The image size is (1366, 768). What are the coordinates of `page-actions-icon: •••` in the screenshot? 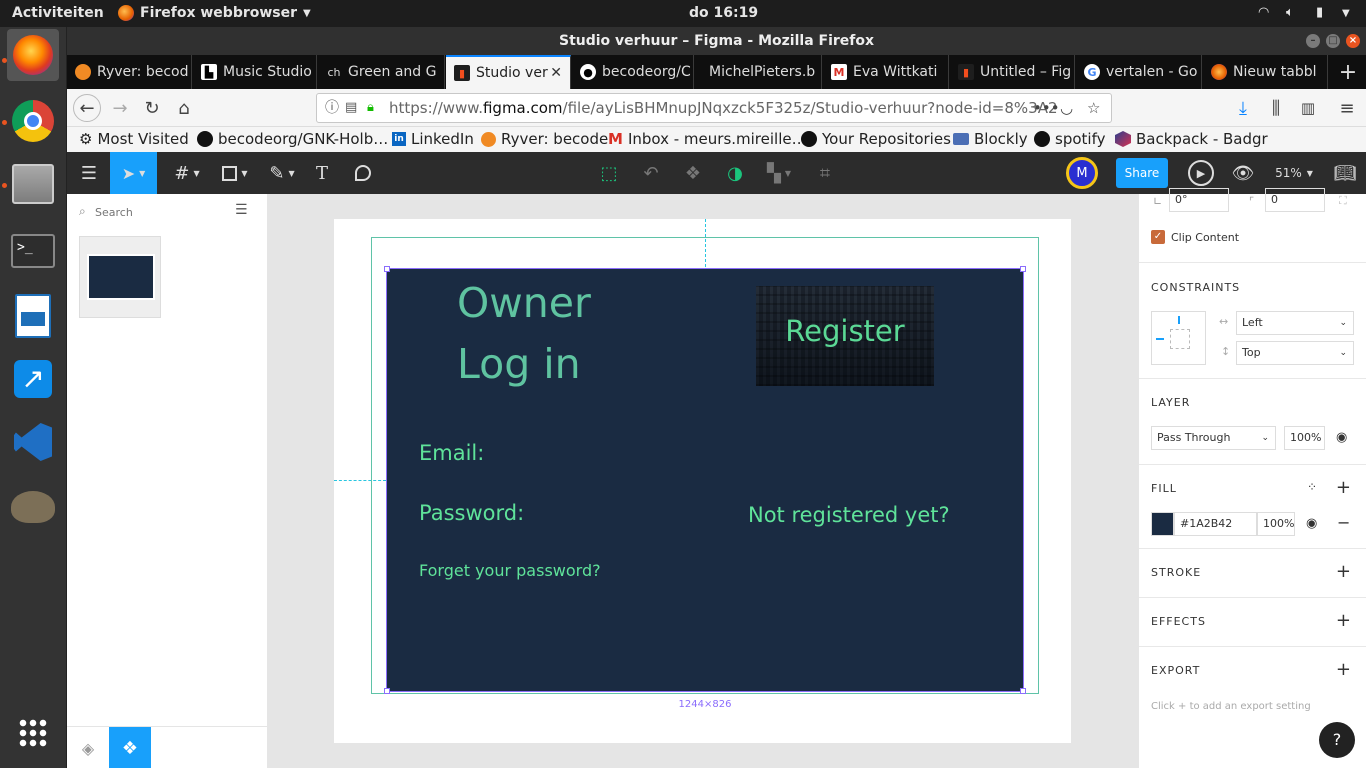 It's located at (1046, 108).